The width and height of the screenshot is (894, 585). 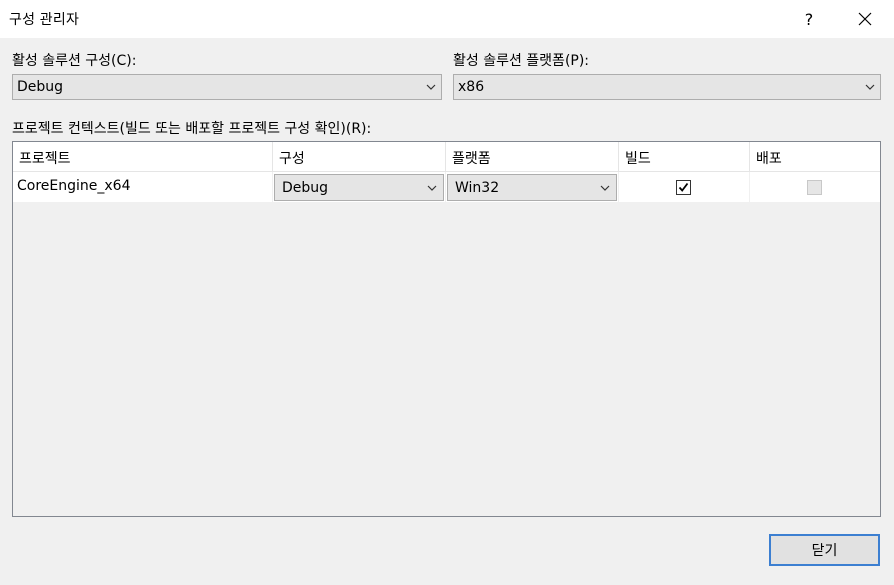 I want to click on column-header-deploy: 배포, so click(x=815, y=157).